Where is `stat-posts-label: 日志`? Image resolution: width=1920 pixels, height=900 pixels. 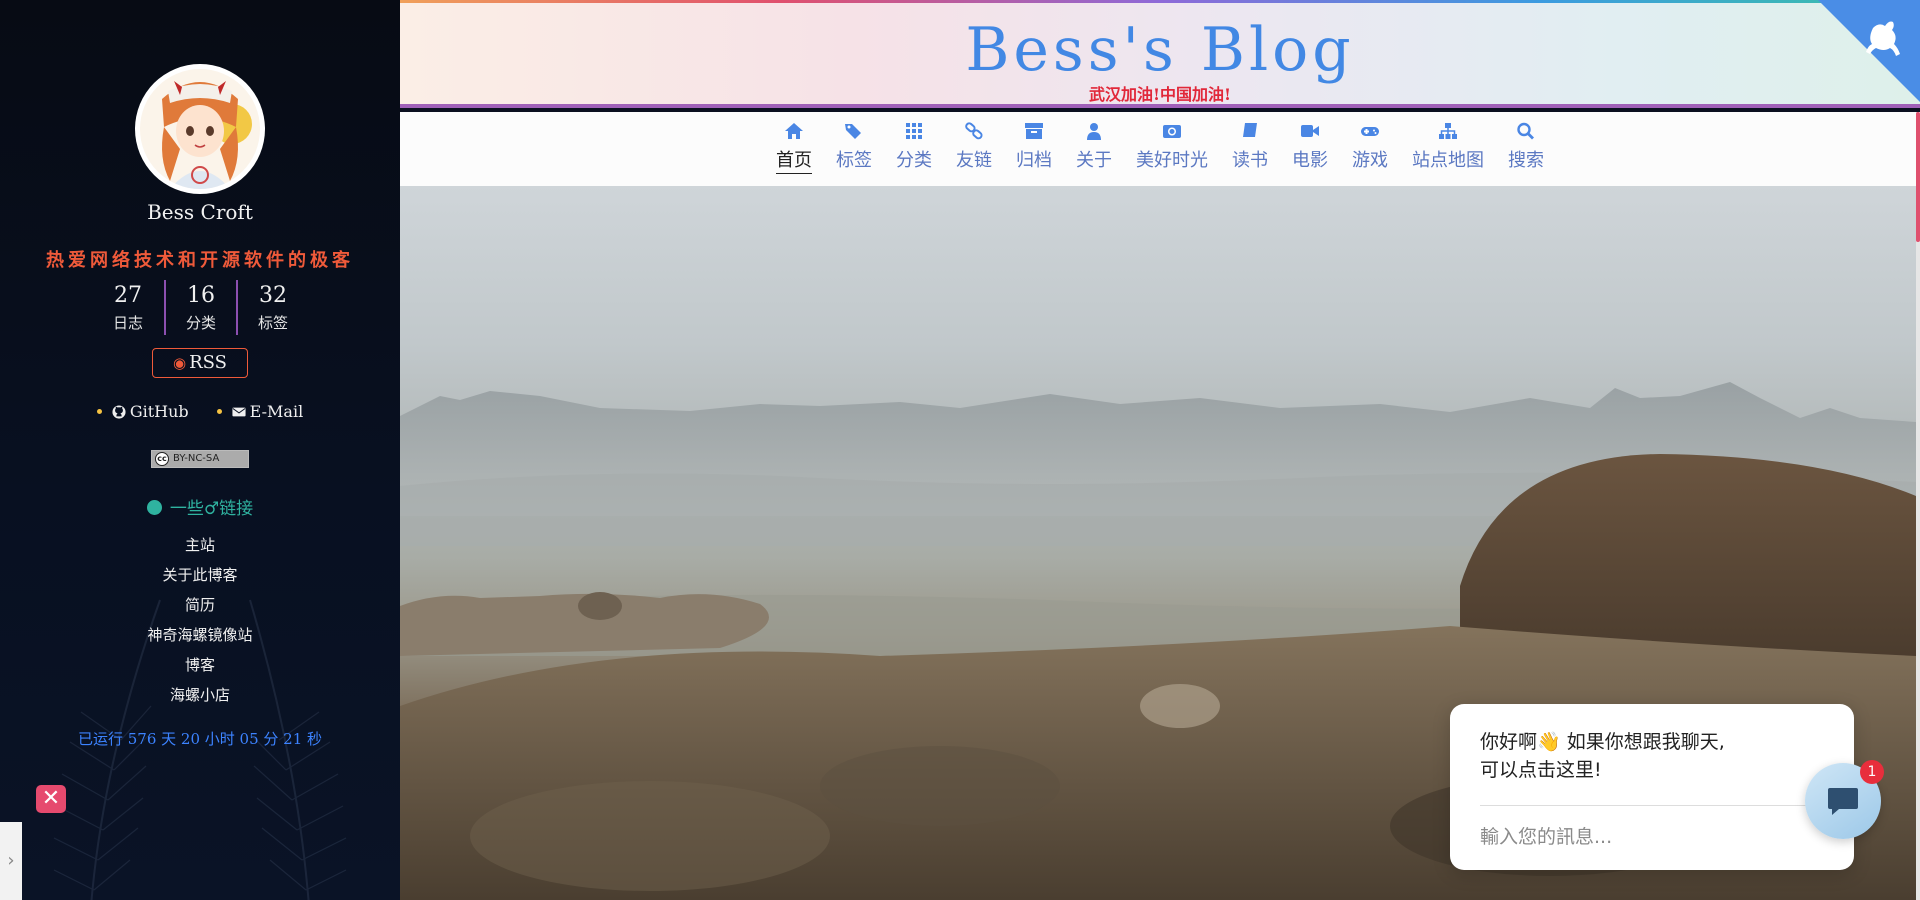 stat-posts-label: 日志 is located at coordinates (127, 323).